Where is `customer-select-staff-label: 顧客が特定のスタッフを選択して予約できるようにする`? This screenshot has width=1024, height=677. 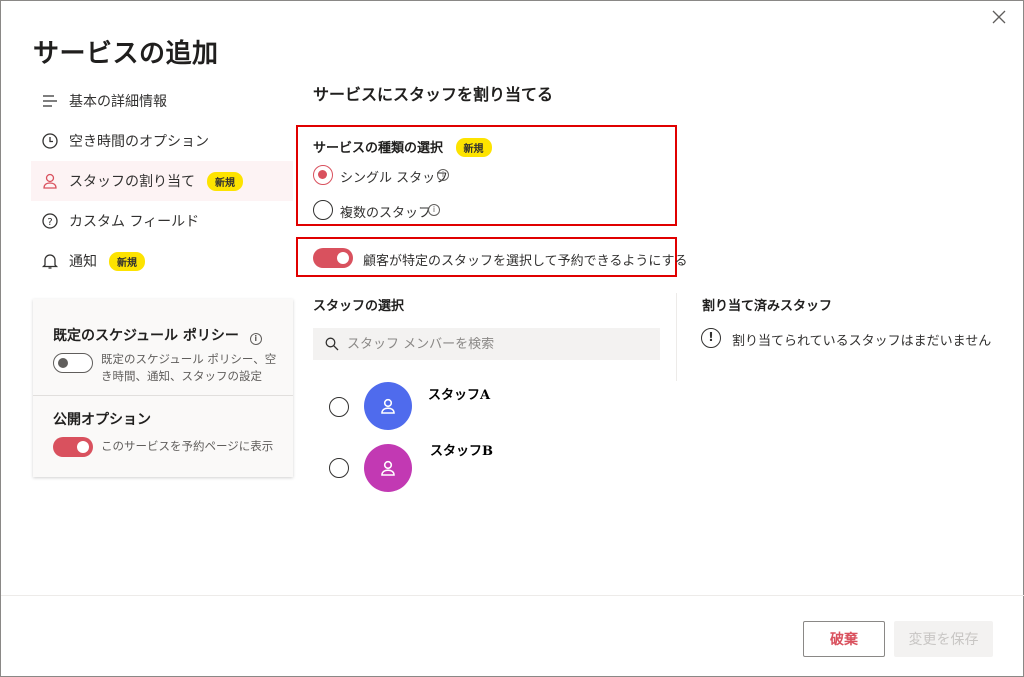
customer-select-staff-label: 顧客が特定のスタッフを選択して予約できるようにする is located at coordinates (525, 261).